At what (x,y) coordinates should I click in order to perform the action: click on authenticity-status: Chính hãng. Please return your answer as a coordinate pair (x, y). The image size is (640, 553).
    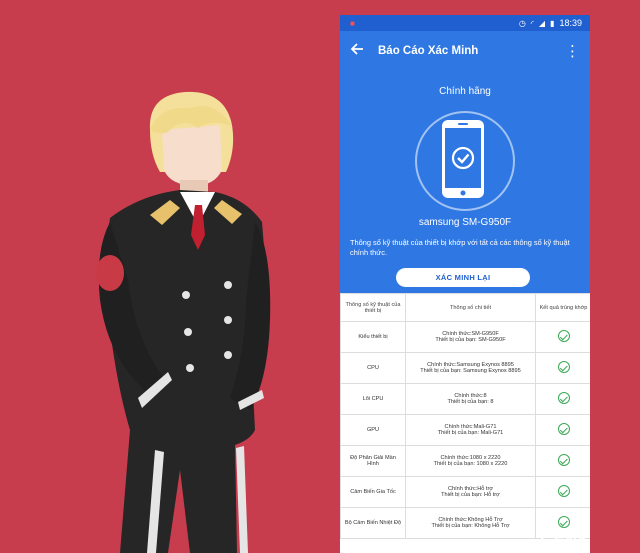
    Looking at the image, I should click on (465, 91).